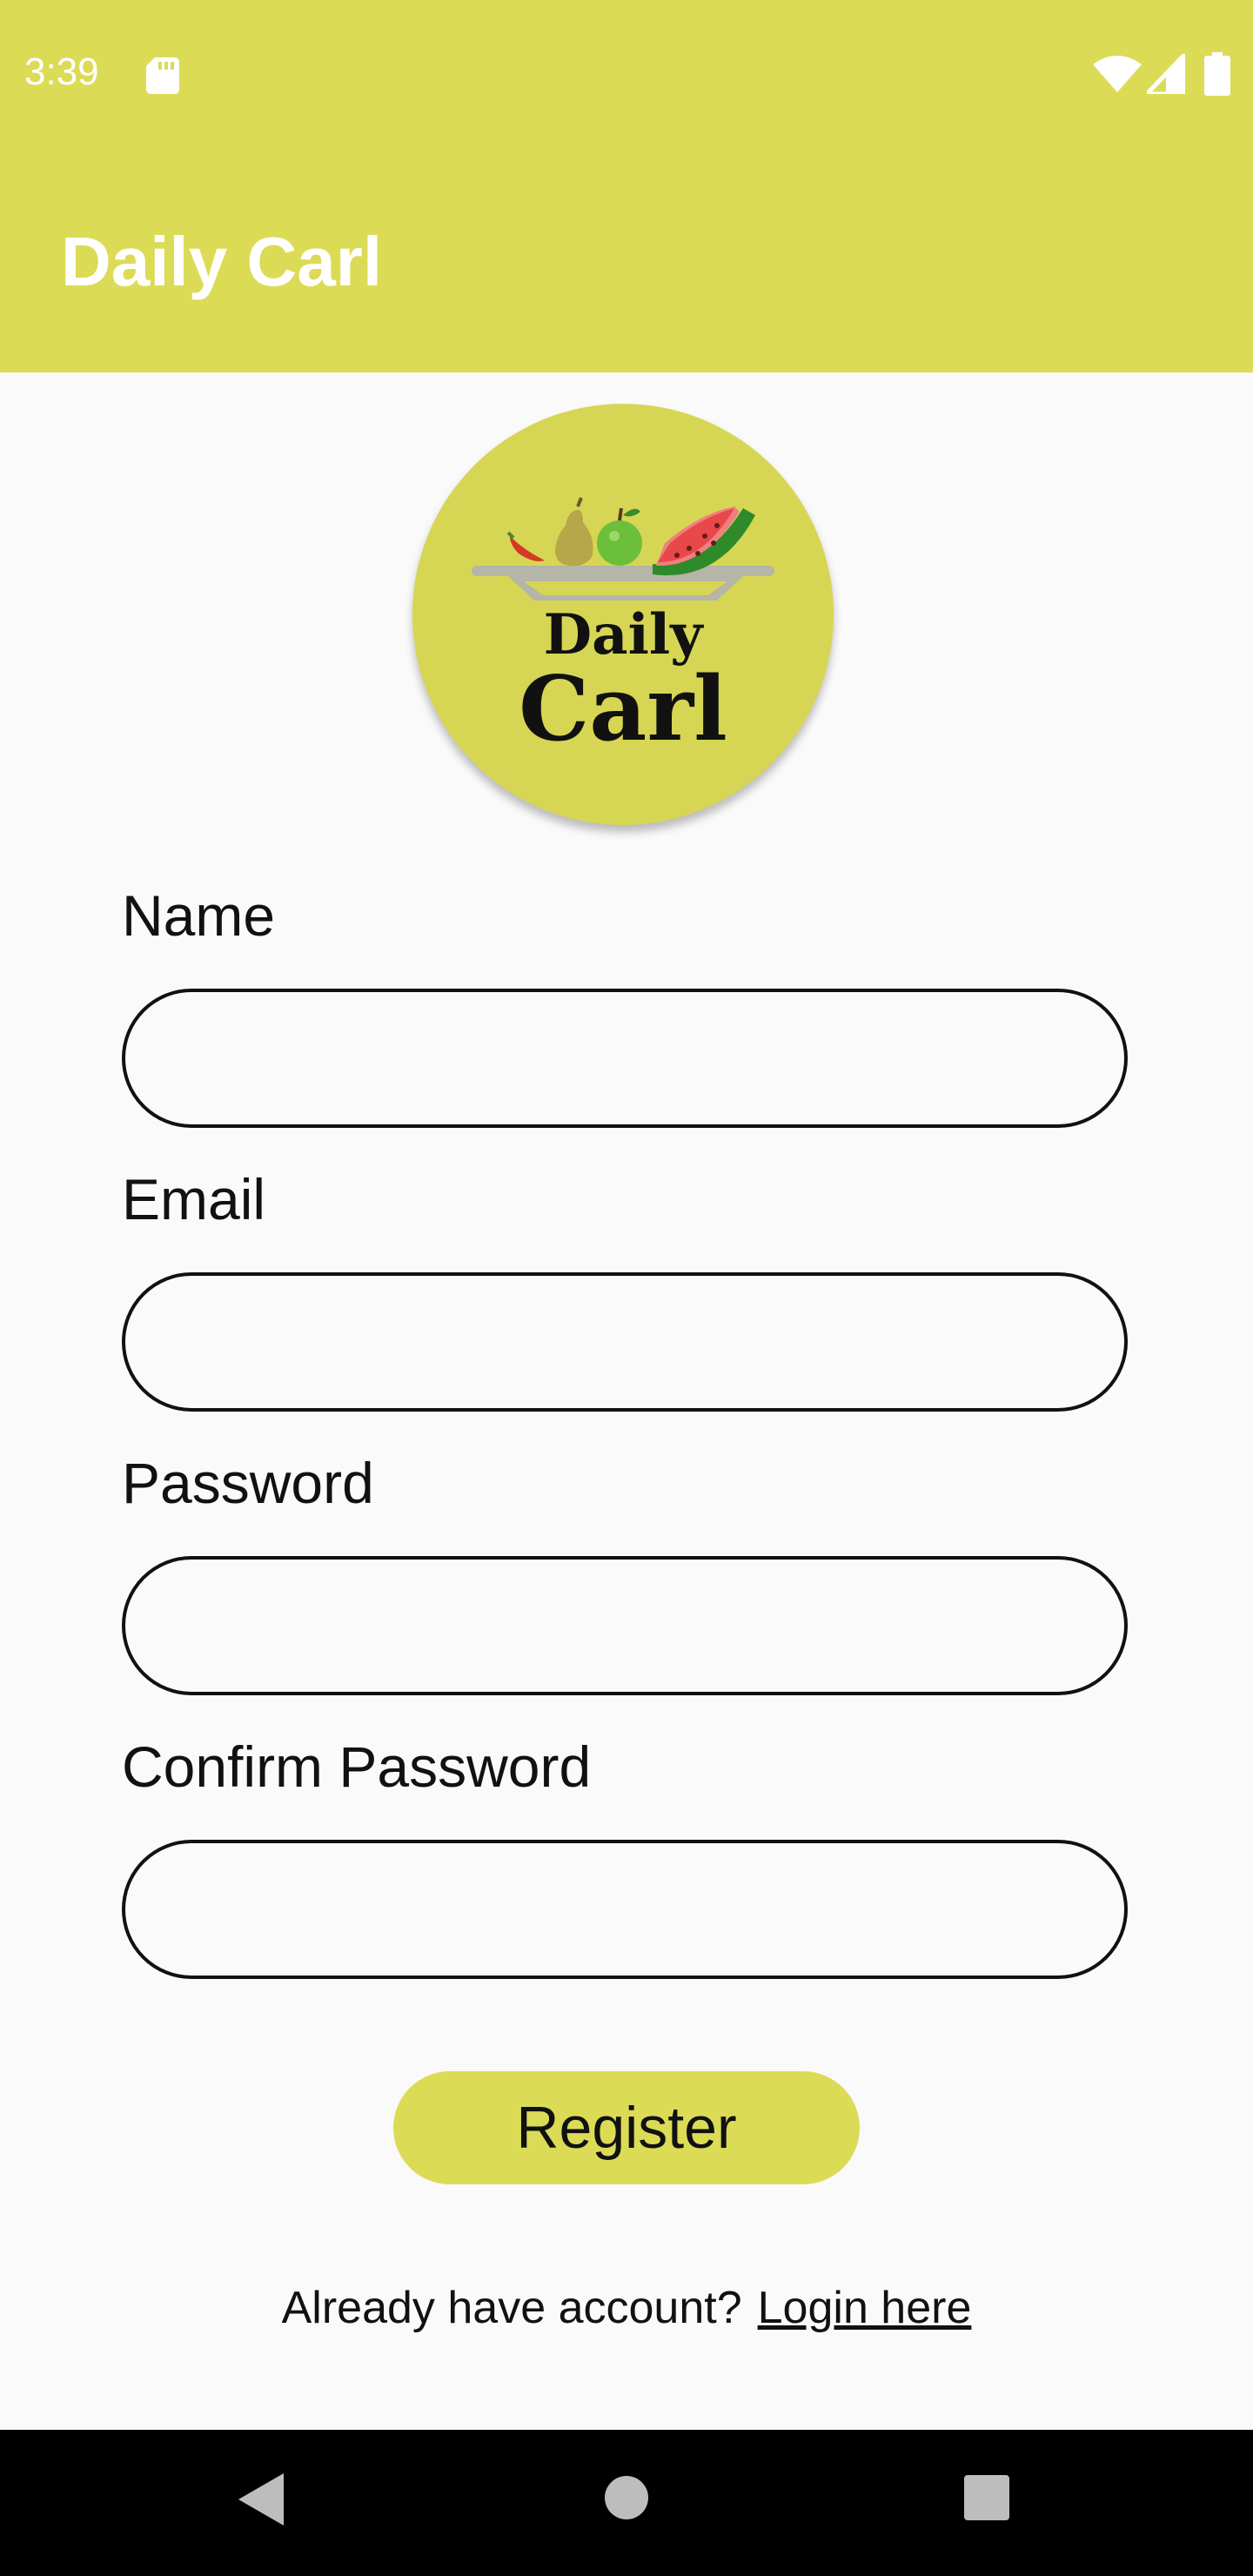  Describe the element at coordinates (625, 1625) in the screenshot. I see `password-field` at that location.